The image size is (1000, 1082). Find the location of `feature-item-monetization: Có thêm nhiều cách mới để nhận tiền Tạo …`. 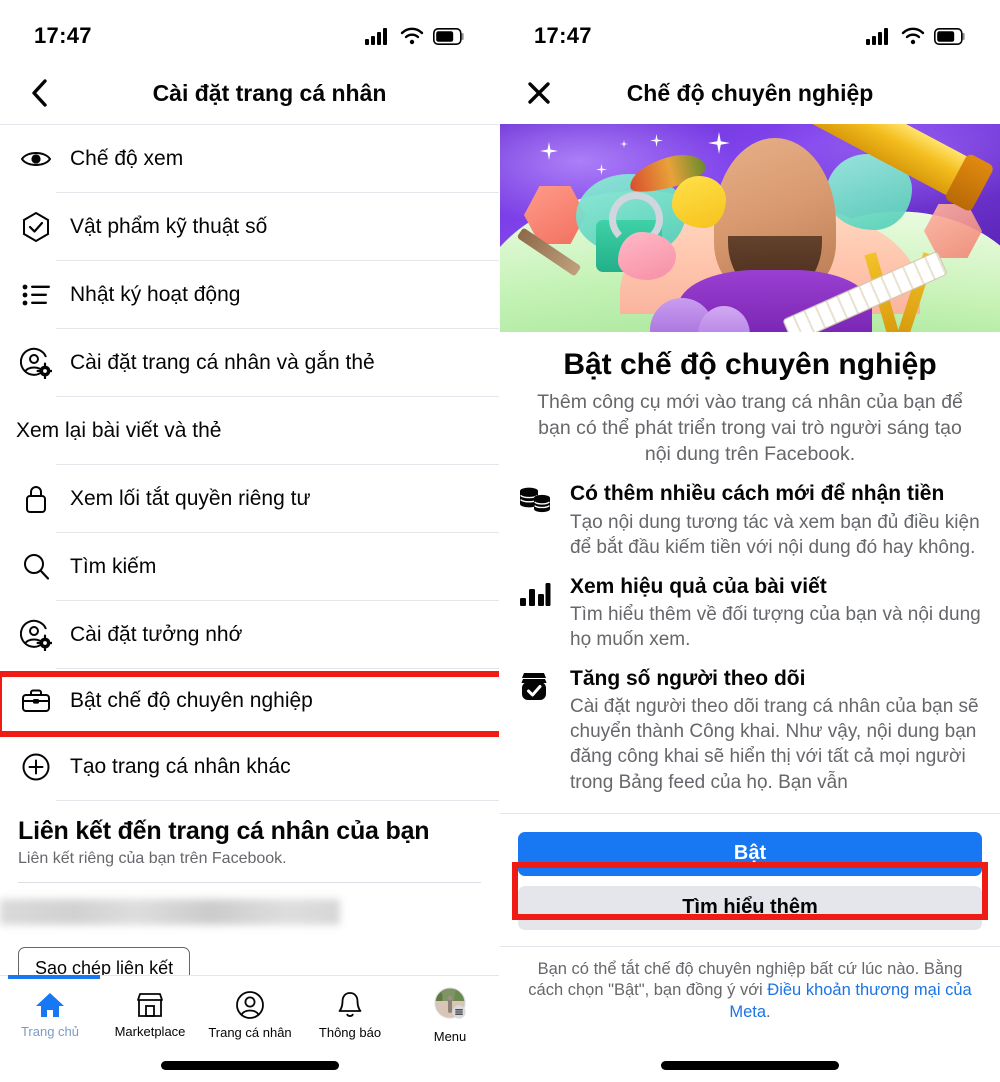

feature-item-monetization: Có thêm nhiều cách mới để nhận tiền Tạo … is located at coordinates (750, 513).